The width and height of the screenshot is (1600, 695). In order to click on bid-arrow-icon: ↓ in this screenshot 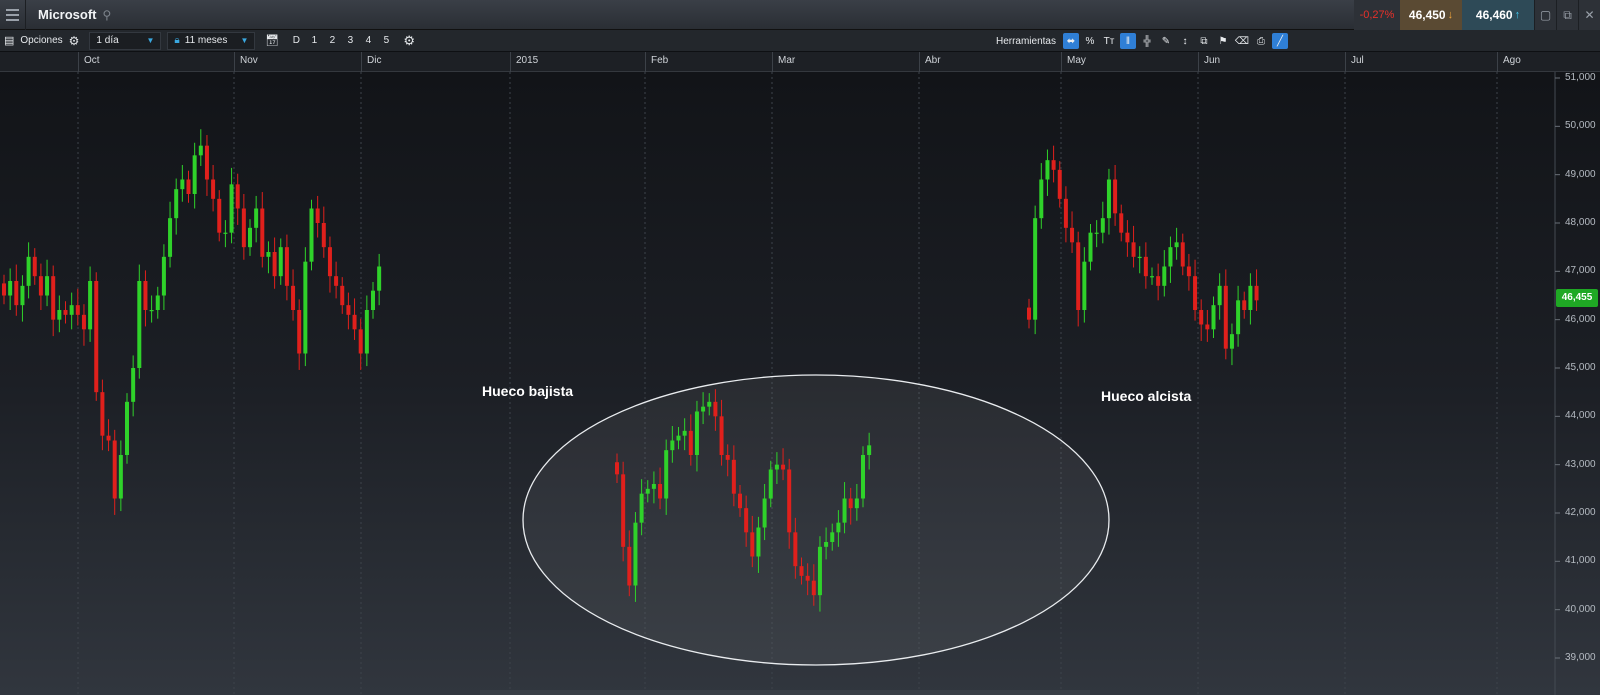, I will do `click(1450, 15)`.